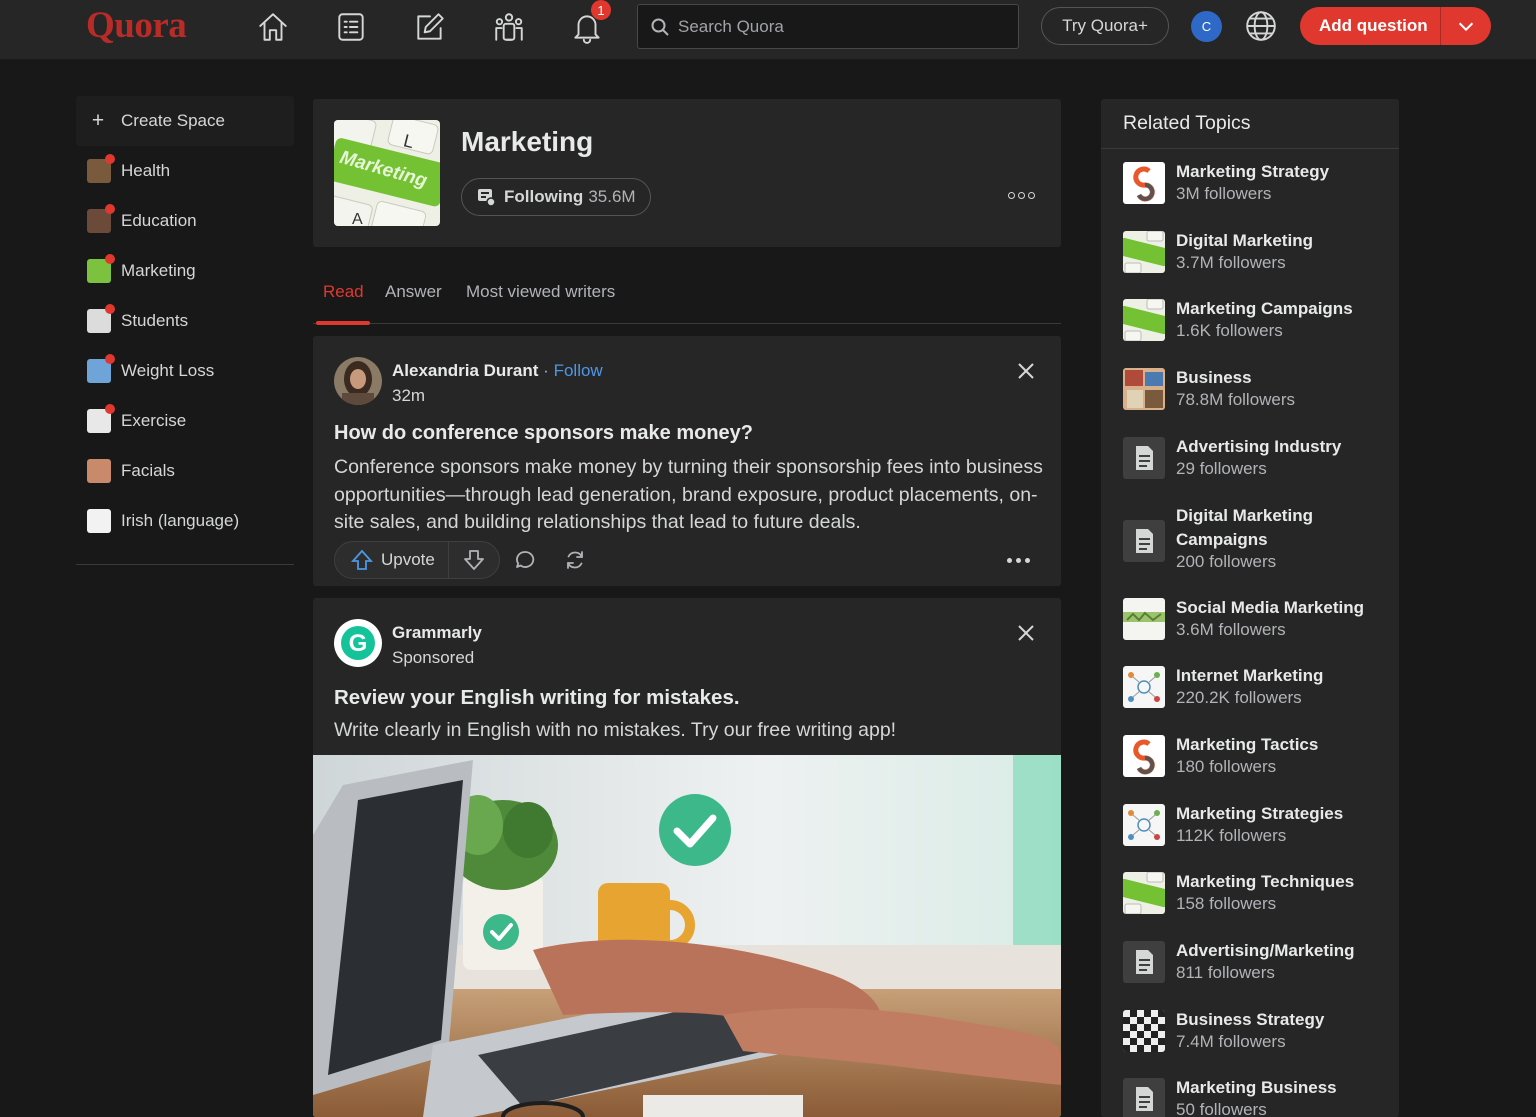 Image resolution: width=1536 pixels, height=1117 pixels. I want to click on tab-answer: Answer, so click(413, 292).